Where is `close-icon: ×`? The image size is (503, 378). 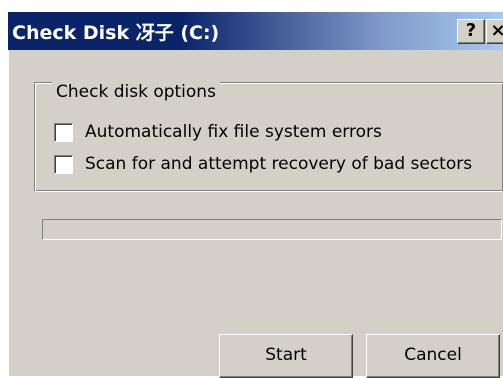 close-icon: × is located at coordinates (496, 30).